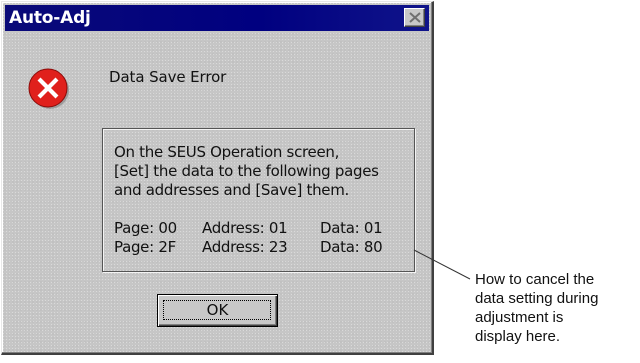 The height and width of the screenshot is (363, 640). Describe the element at coordinates (519, 317) in the screenshot. I see `annotation-line: adjustment is` at that location.